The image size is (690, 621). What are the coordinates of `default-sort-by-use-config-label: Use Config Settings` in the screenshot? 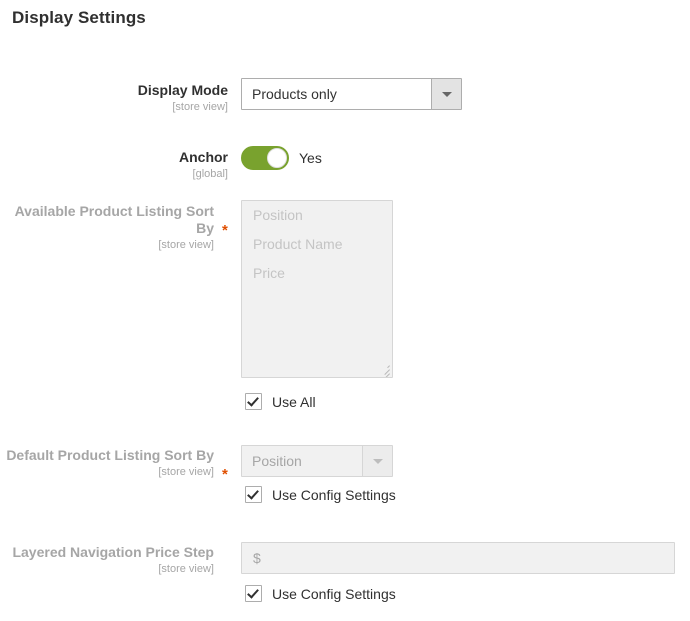 It's located at (334, 495).